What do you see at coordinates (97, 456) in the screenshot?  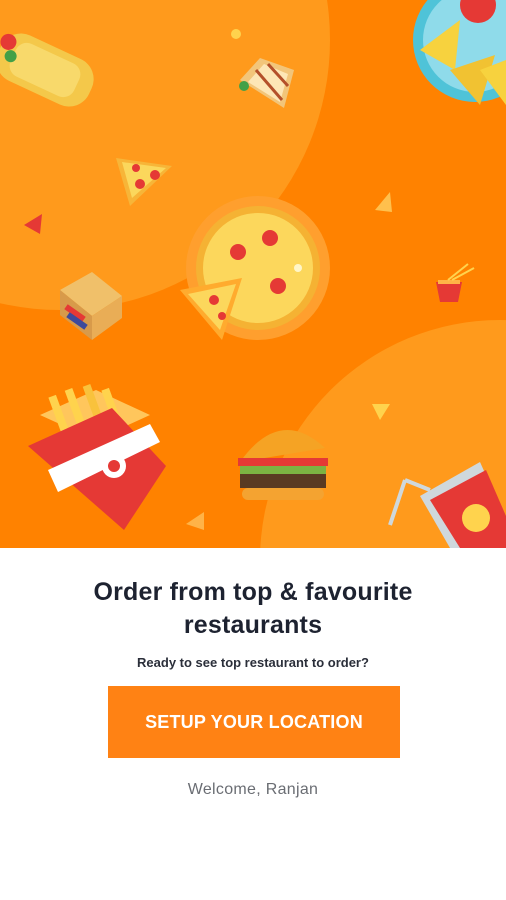 I see `fries-icon` at bounding box center [97, 456].